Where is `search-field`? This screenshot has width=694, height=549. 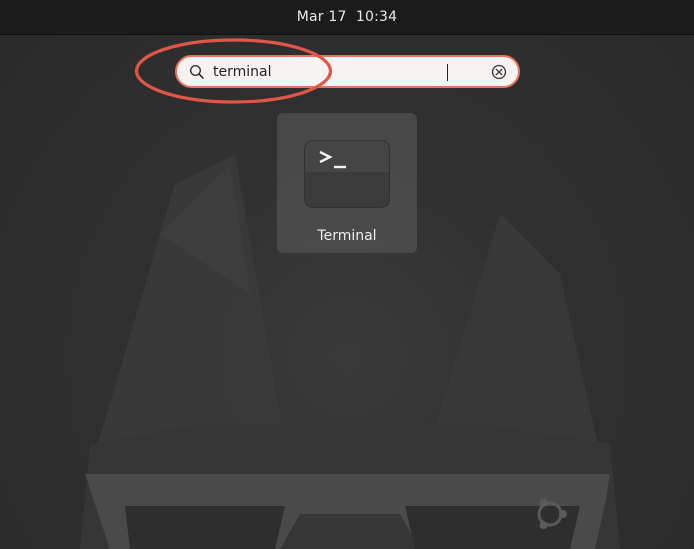 search-field is located at coordinates (347, 71).